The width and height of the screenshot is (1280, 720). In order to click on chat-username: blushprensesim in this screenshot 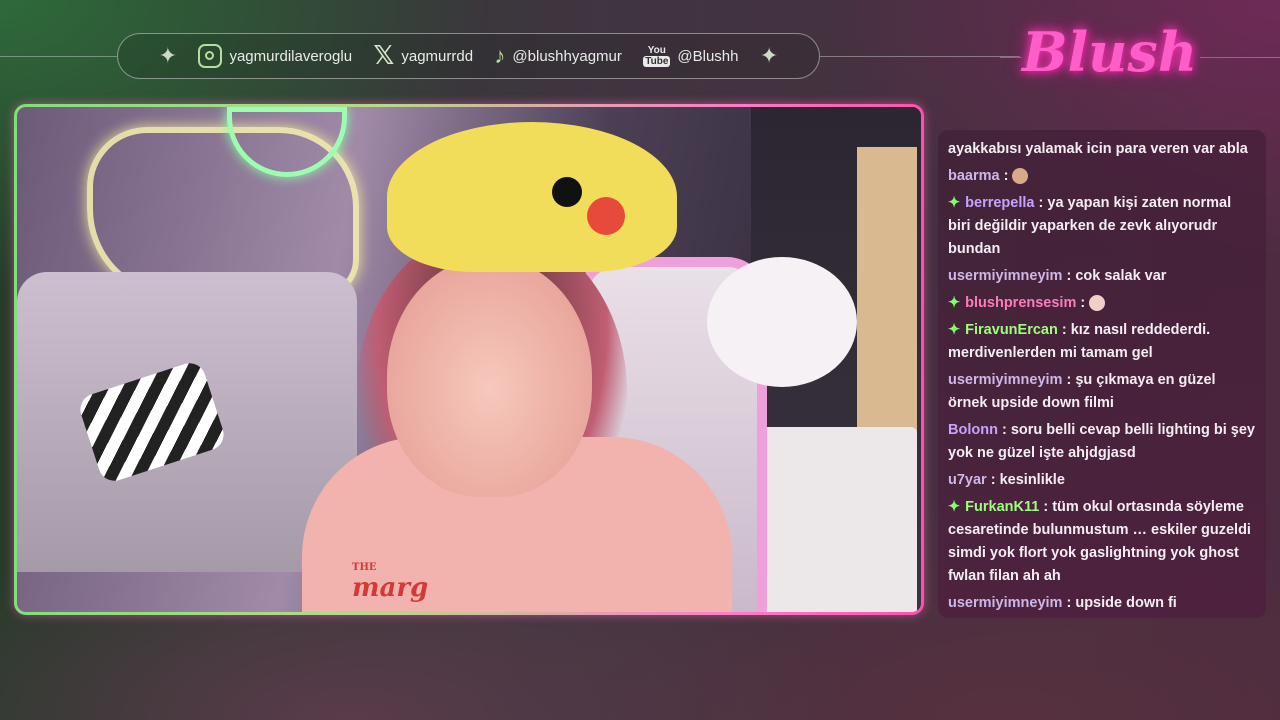, I will do `click(1020, 303)`.